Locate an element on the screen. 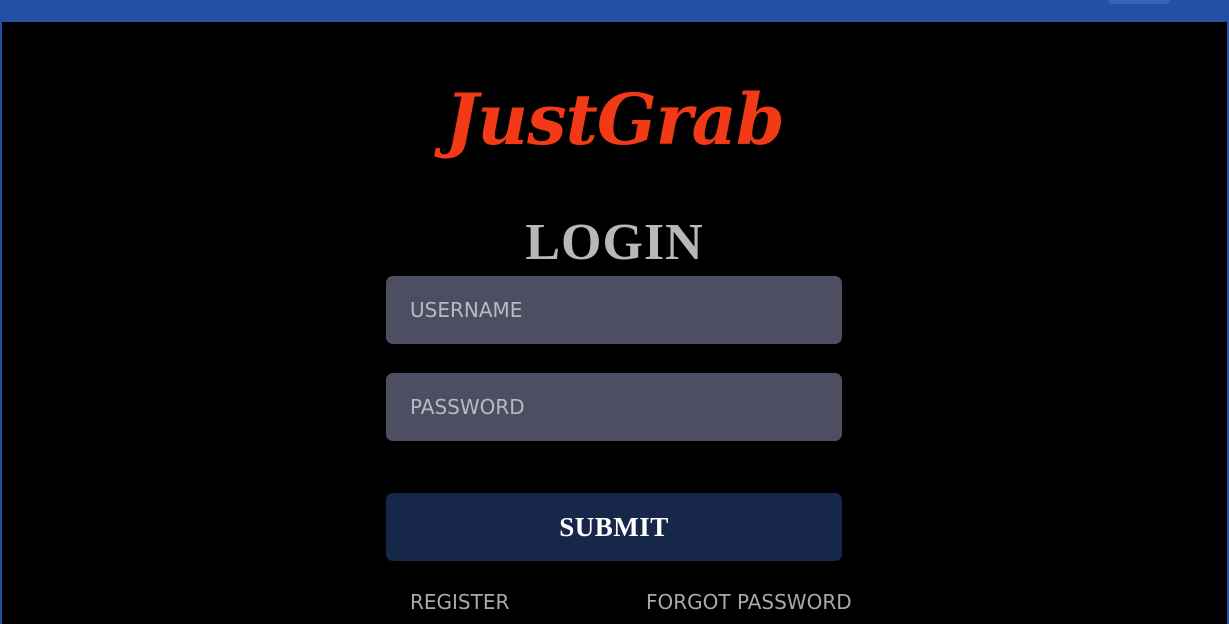 This screenshot has height=624, width=1229. password-input is located at coordinates (614, 407).